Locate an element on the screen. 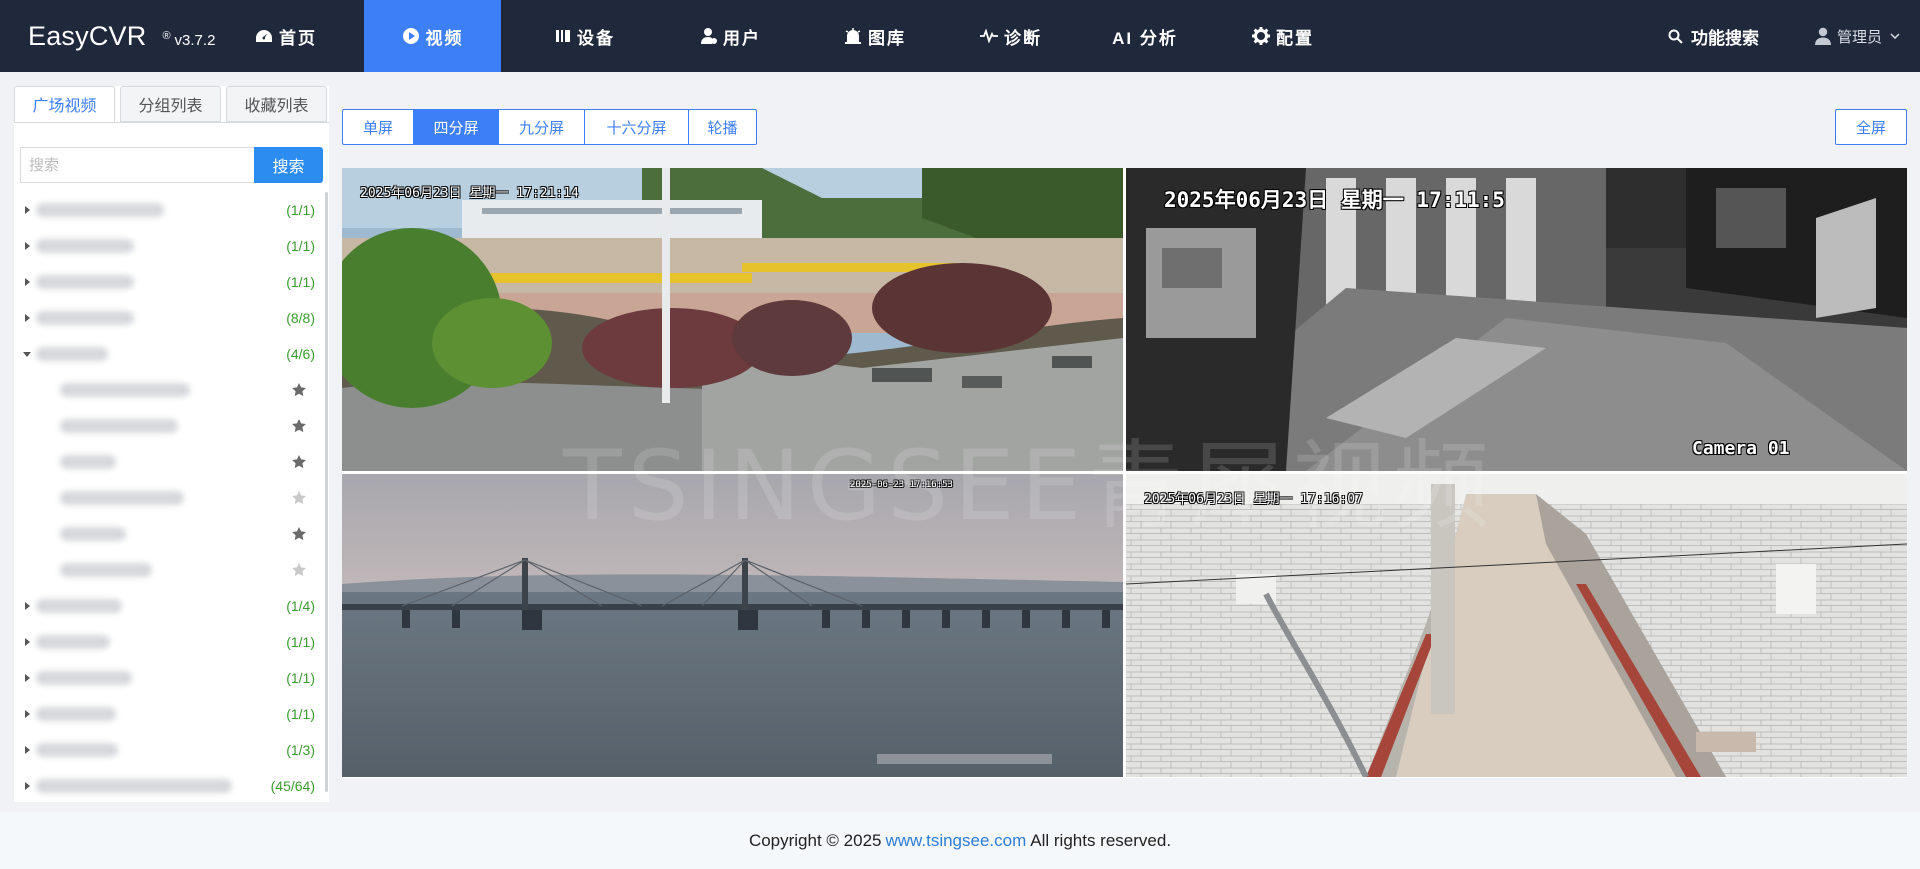 The image size is (1920, 869). nav-device-label: 设备 is located at coordinates (596, 38).